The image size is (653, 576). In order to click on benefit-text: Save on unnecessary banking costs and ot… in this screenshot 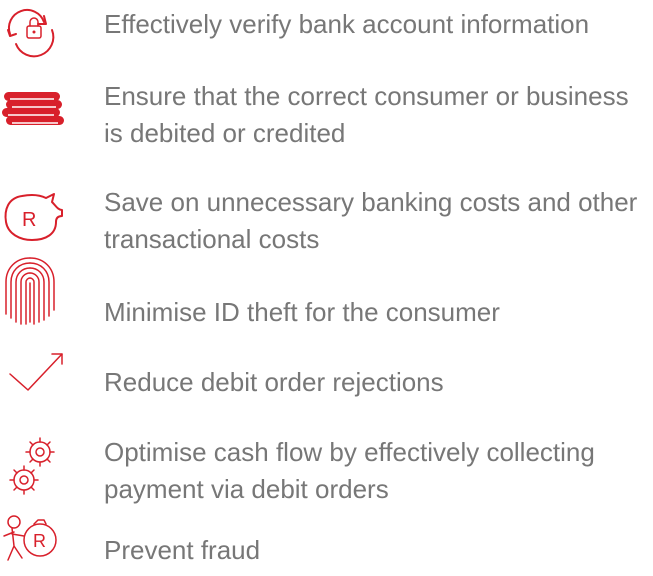, I will do `click(371, 220)`.